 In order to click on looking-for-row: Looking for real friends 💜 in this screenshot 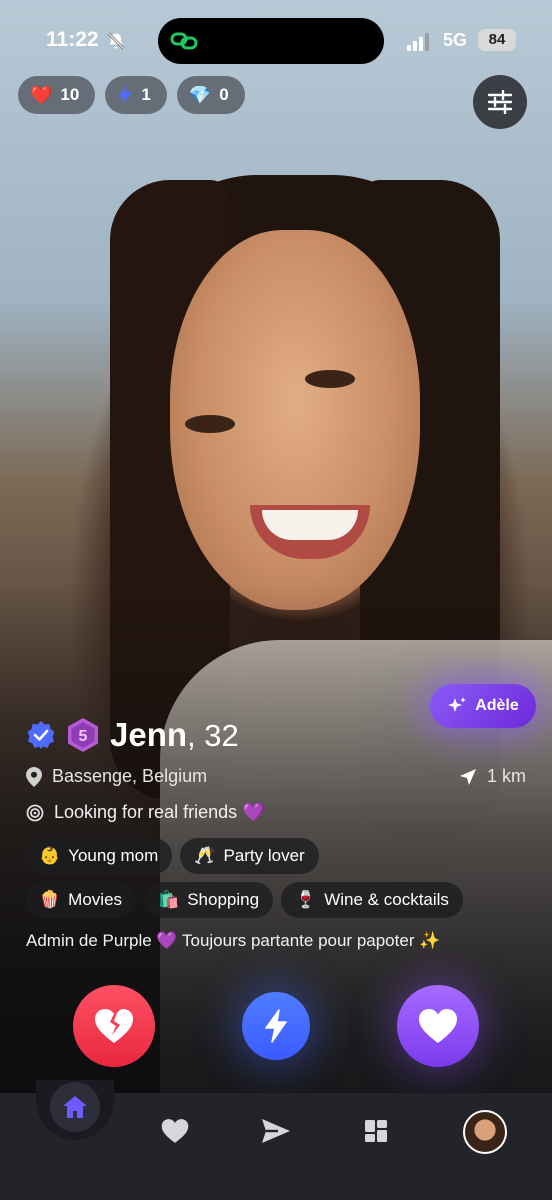, I will do `click(145, 812)`.